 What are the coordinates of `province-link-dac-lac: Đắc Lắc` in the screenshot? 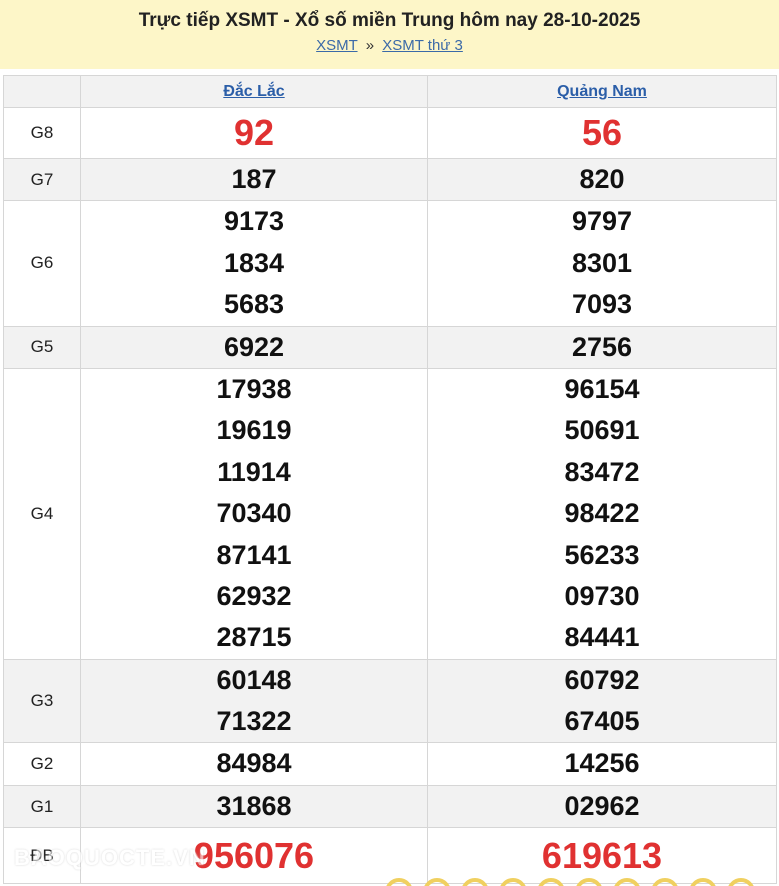 It's located at (253, 91).